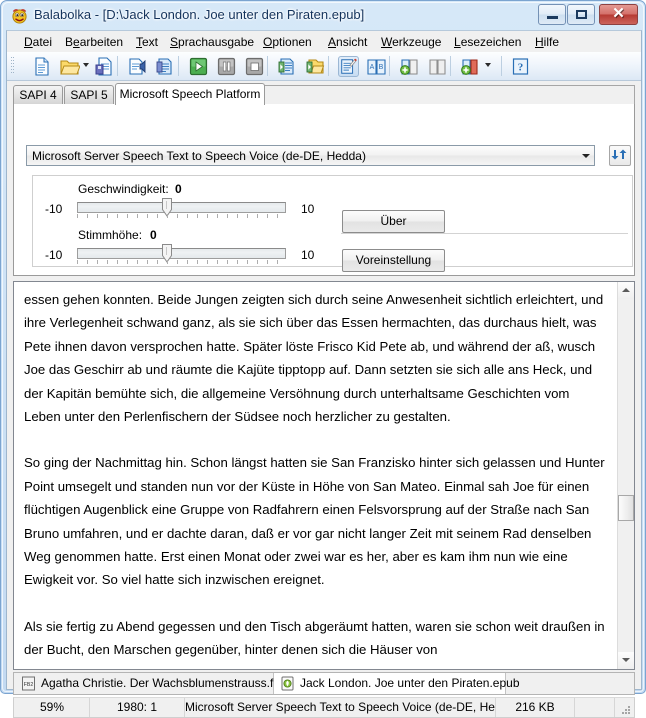 The width and height of the screenshot is (646, 718). Describe the element at coordinates (409, 66) in the screenshot. I see `add-bookmark-icon` at that location.